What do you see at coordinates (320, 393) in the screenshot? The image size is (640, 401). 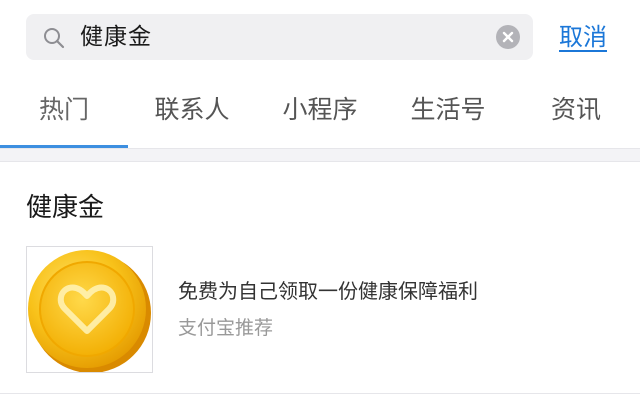 I see `bottom-divider` at bounding box center [320, 393].